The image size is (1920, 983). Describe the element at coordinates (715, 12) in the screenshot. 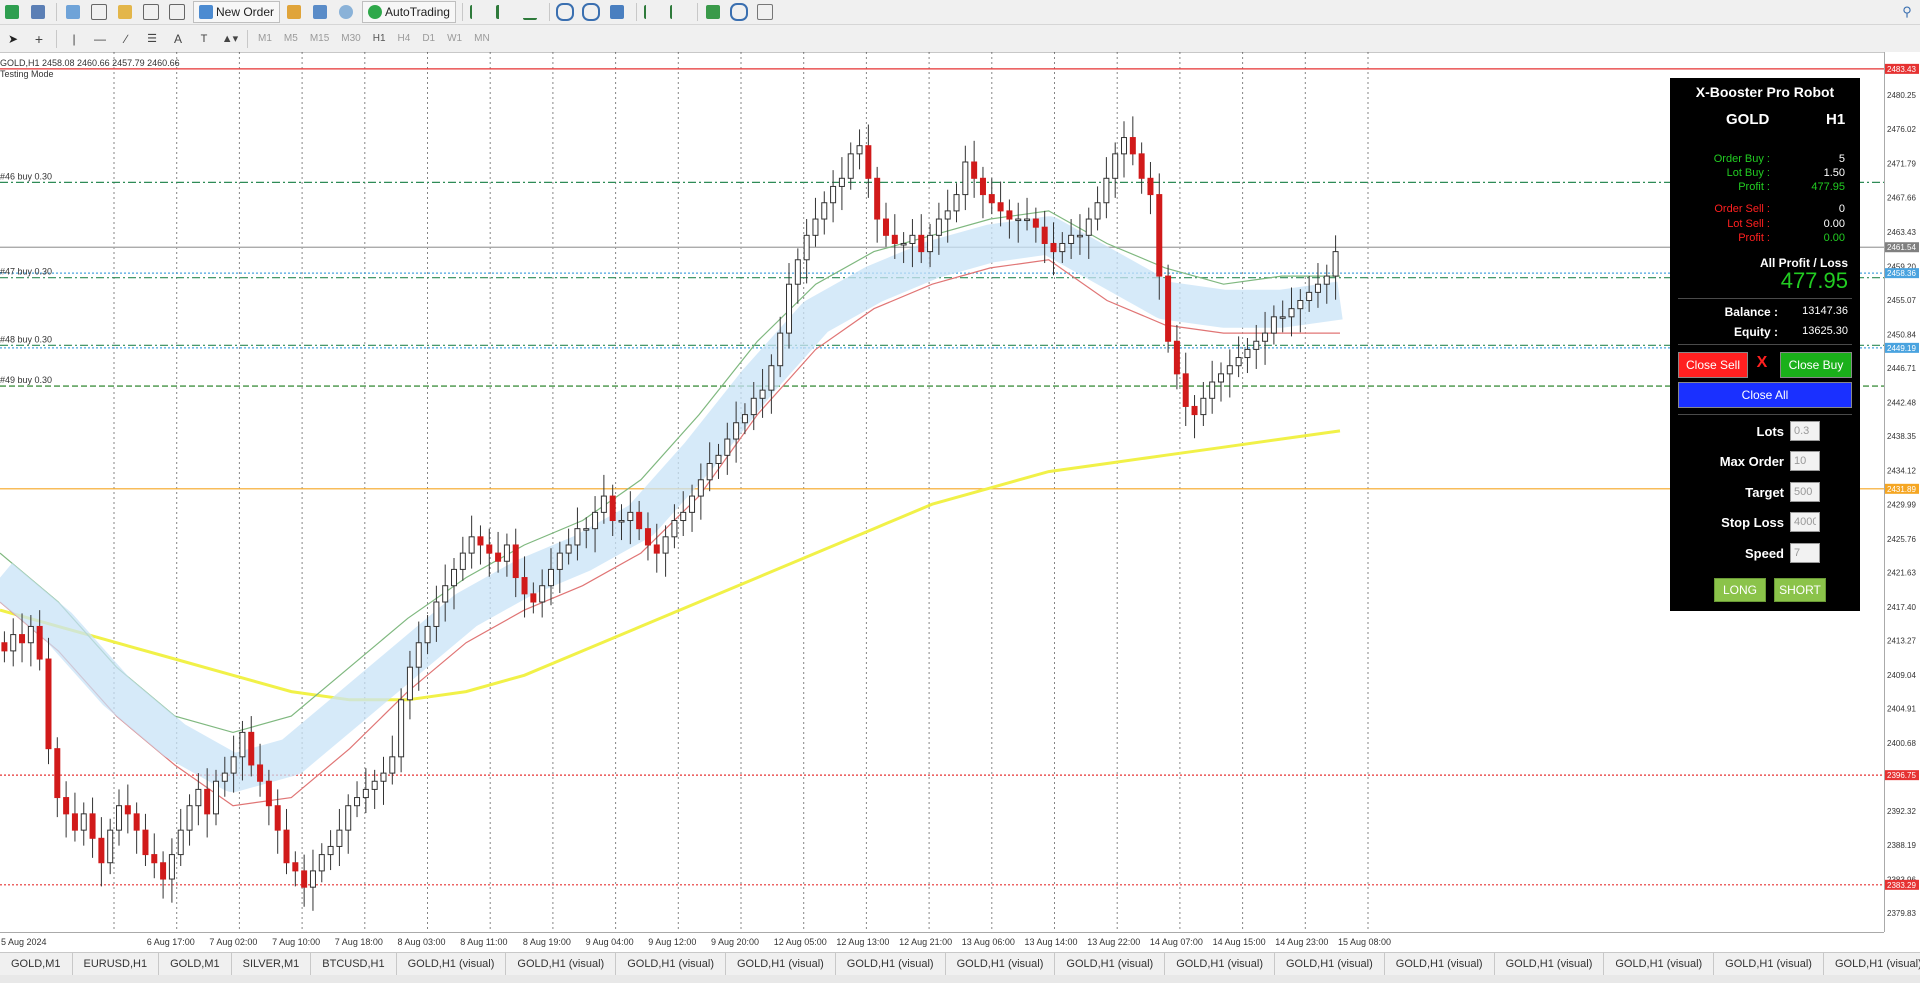

I see `indicators-button` at that location.